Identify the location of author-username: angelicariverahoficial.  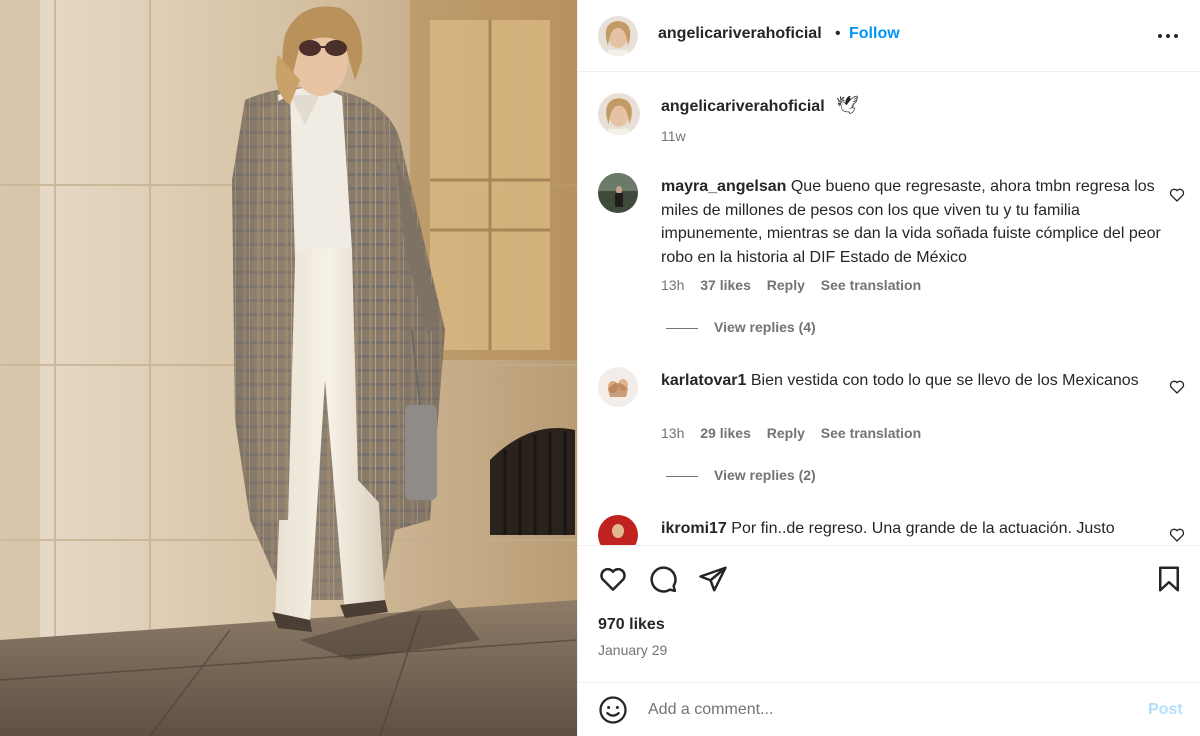
(740, 34).